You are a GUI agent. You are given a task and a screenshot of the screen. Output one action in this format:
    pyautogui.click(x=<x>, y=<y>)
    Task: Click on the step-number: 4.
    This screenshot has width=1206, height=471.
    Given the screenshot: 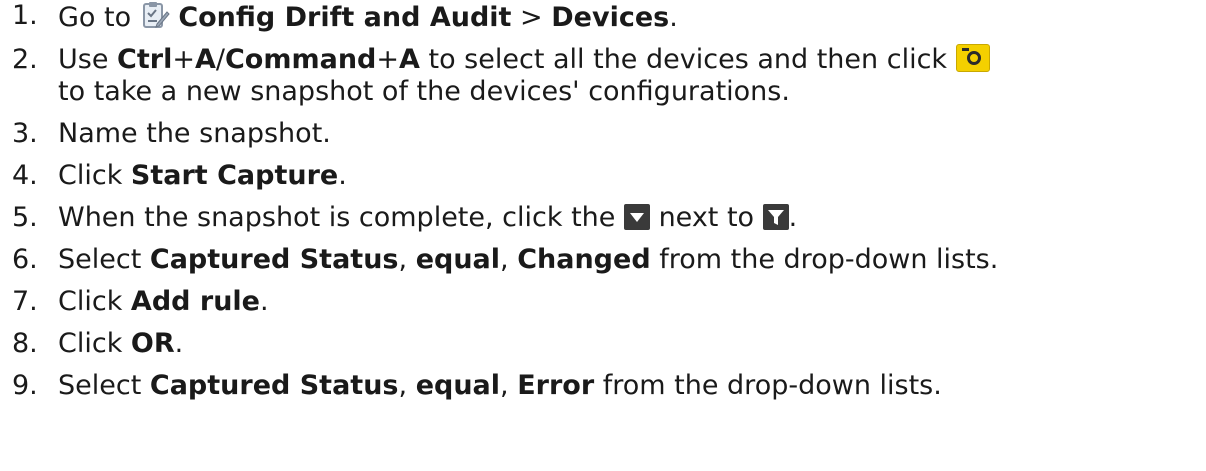 What is the action you would take?
    pyautogui.click(x=25, y=175)
    